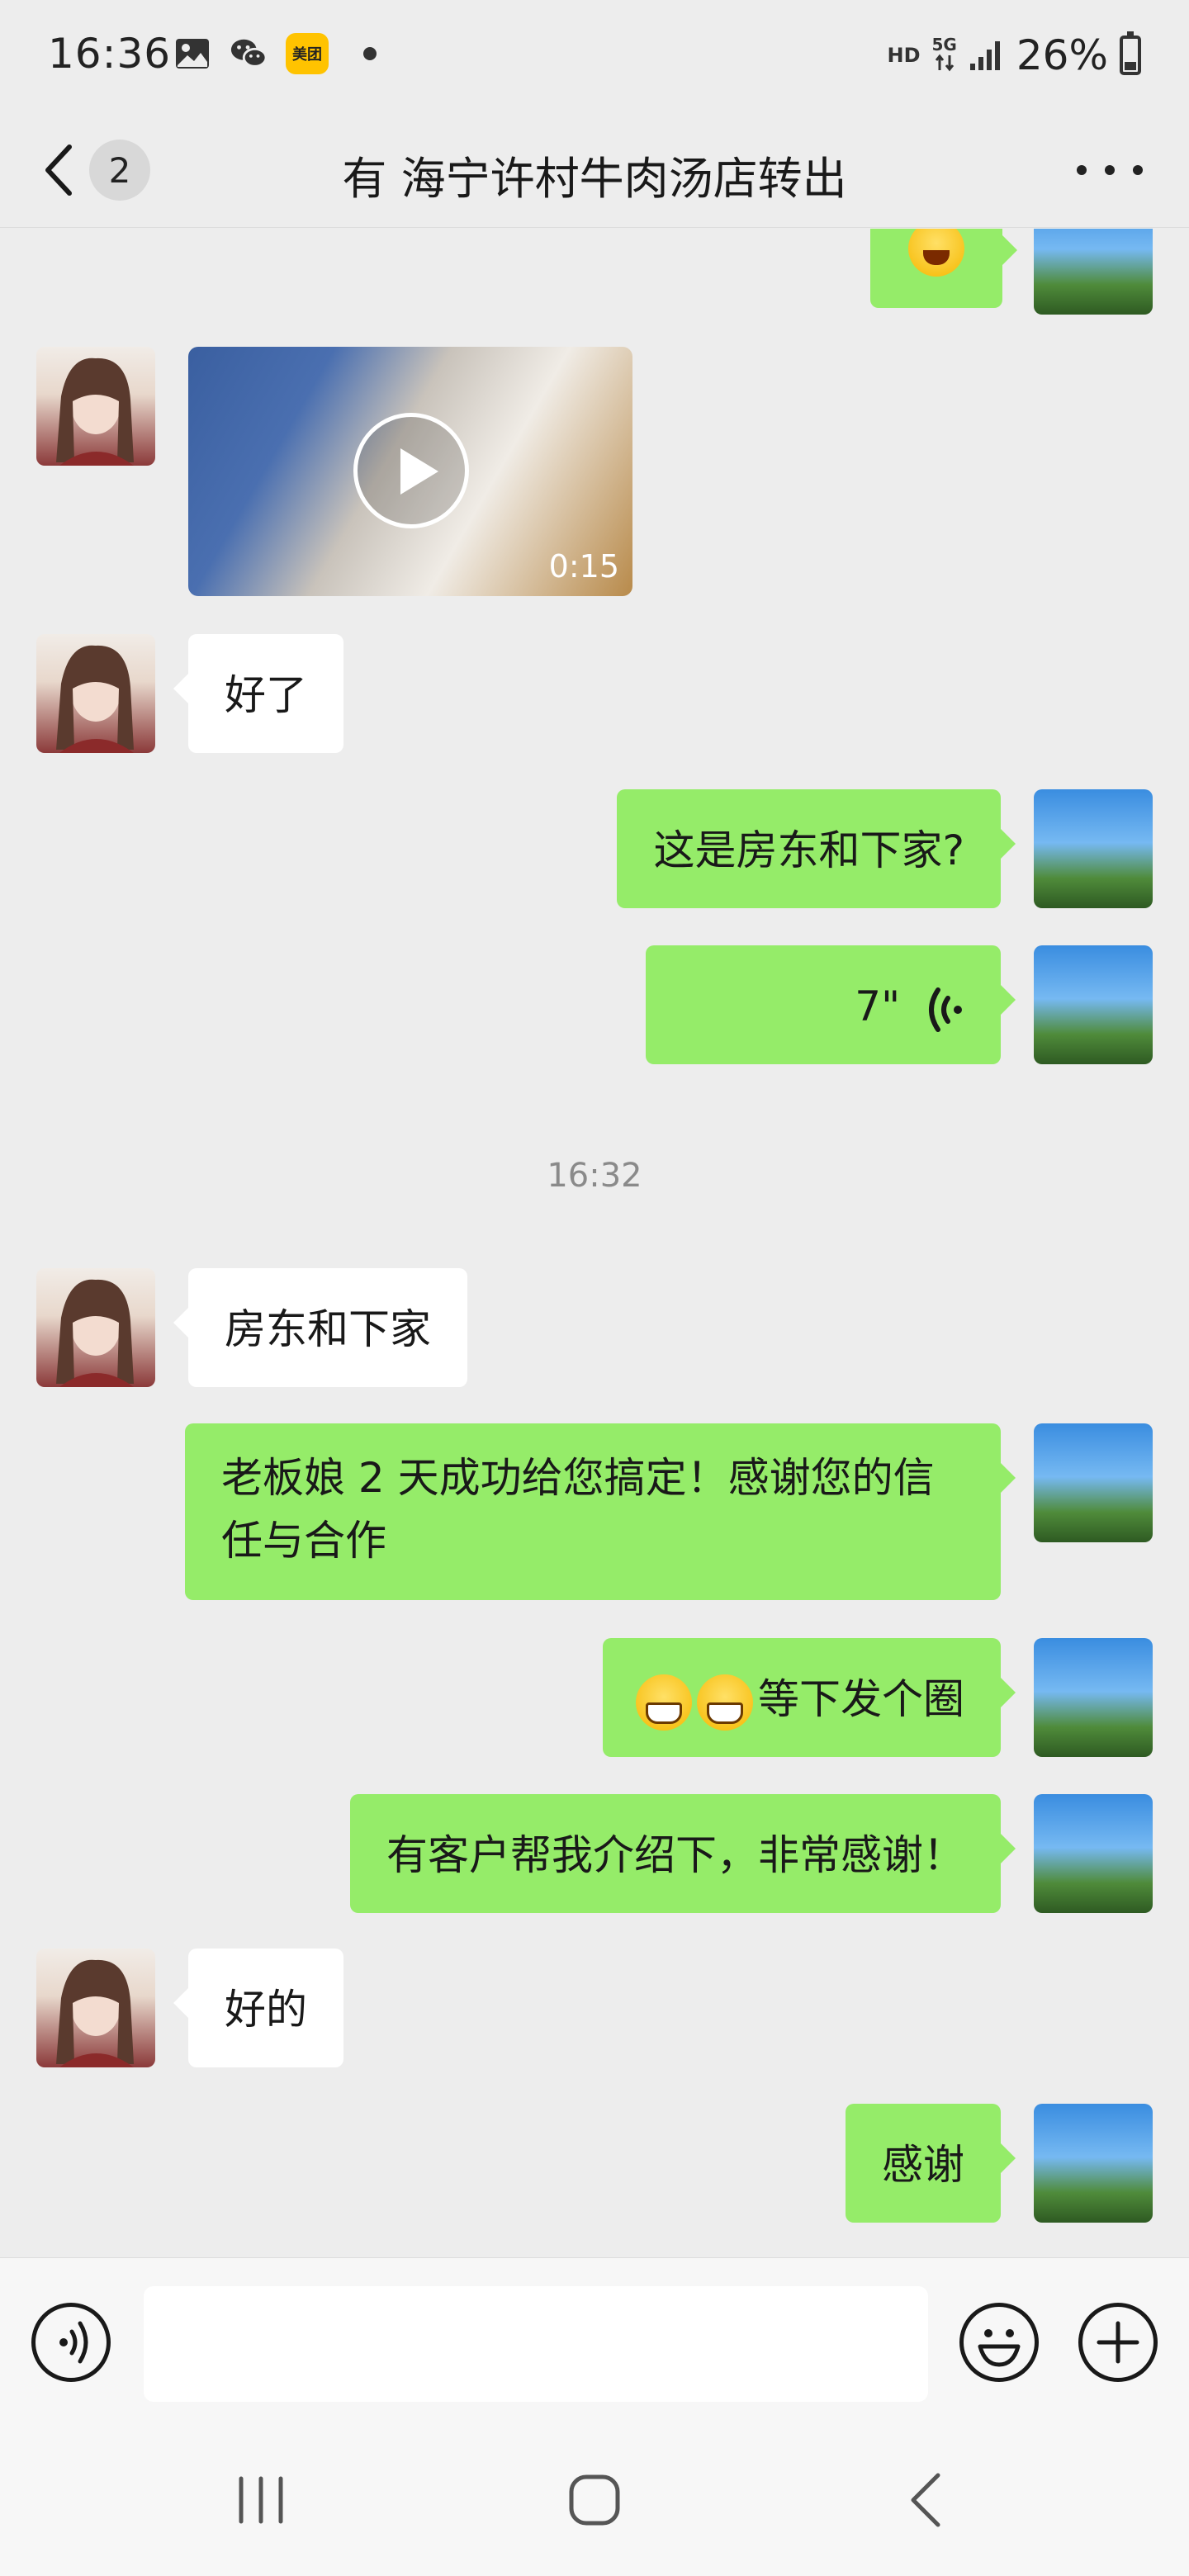 The height and width of the screenshot is (2576, 1189). I want to click on recent-apps-icon, so click(261, 2500).